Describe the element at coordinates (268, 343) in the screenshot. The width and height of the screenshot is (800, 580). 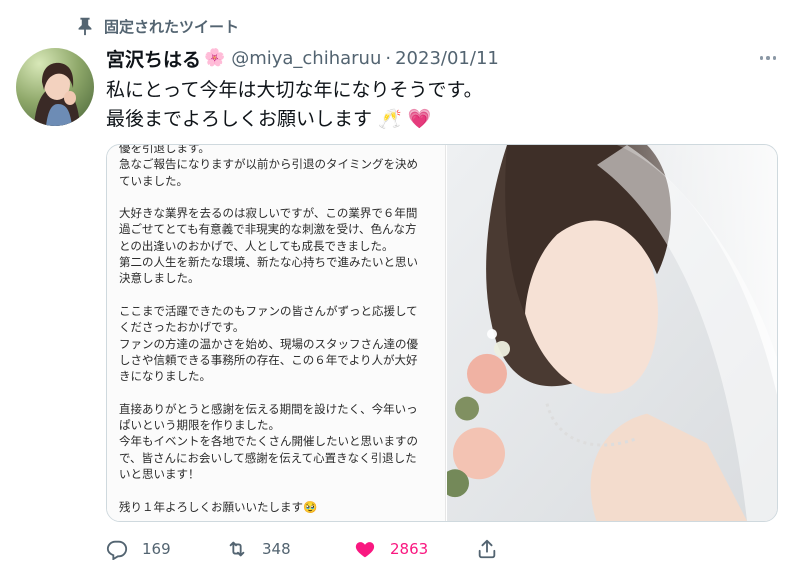
I see `doc-line: ファンの方達の温かさを始め、現場のスタッフさん達の優` at that location.